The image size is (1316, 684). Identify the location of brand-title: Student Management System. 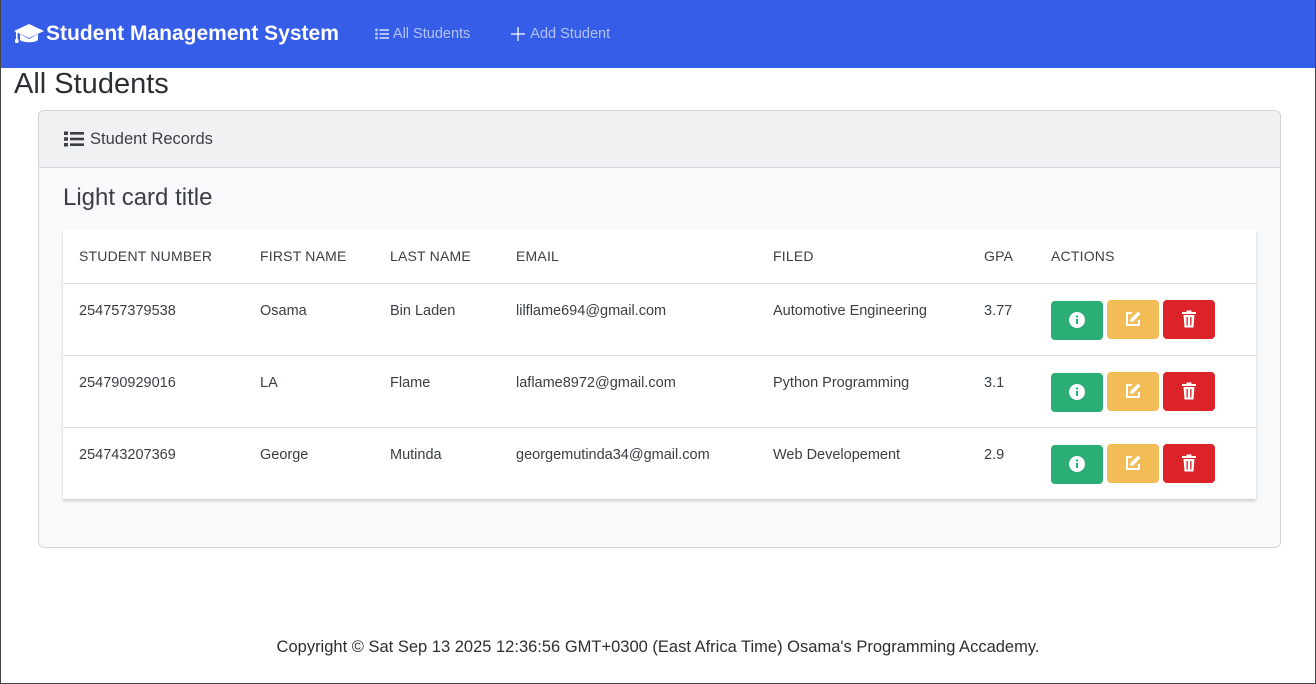
(192, 33).